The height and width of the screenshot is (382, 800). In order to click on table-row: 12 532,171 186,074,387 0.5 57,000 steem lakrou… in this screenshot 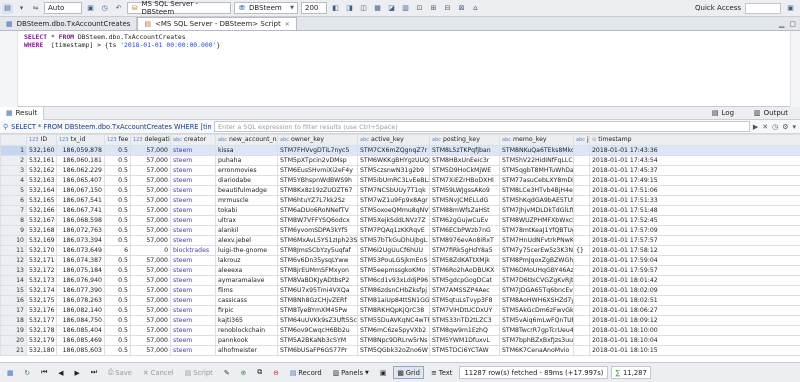, I will do `click(400, 260)`.